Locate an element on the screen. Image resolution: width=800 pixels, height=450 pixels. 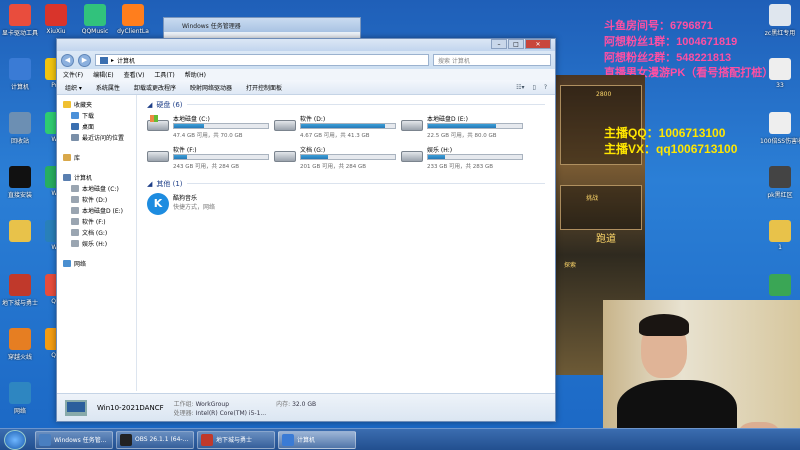
minimize-button: – is located at coordinates (499, 44).